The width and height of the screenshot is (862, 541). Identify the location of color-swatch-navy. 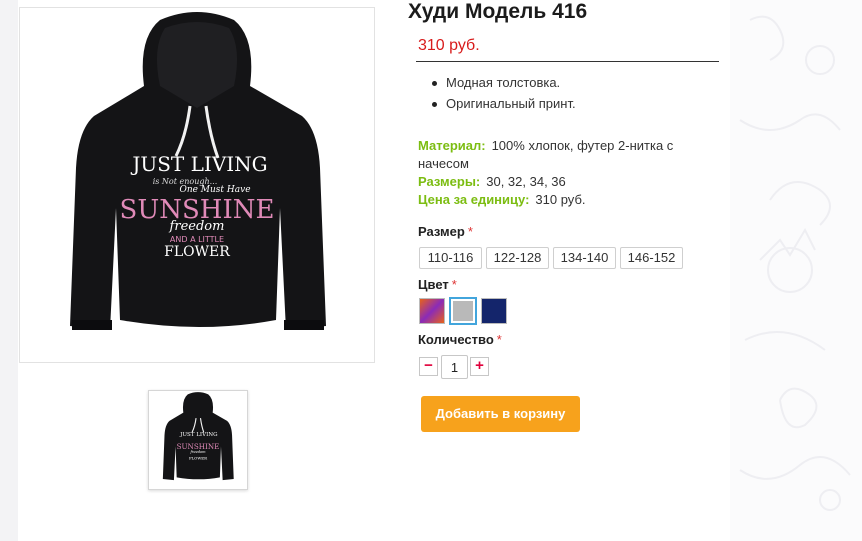
(494, 311).